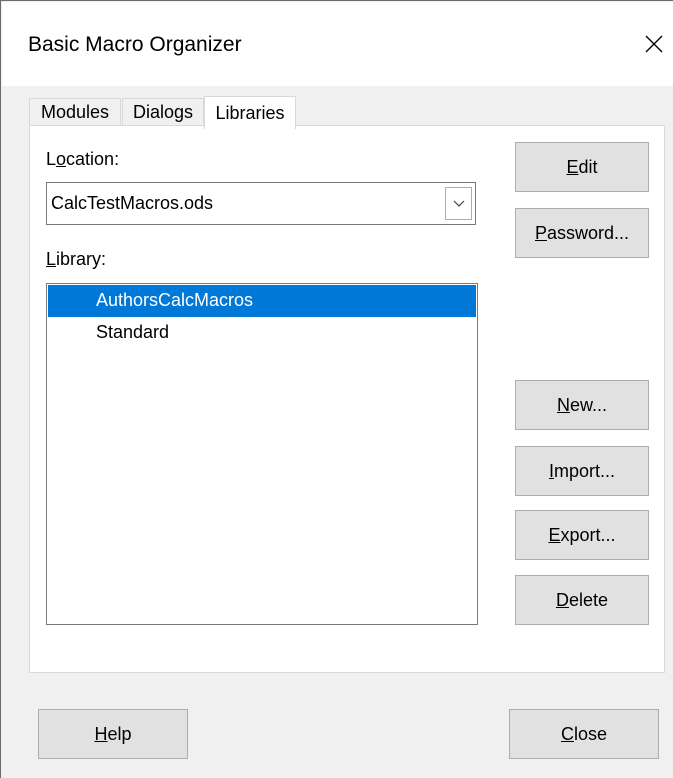 The image size is (673, 778). What do you see at coordinates (133, 332) in the screenshot?
I see `list-item-label: Standard` at bounding box center [133, 332].